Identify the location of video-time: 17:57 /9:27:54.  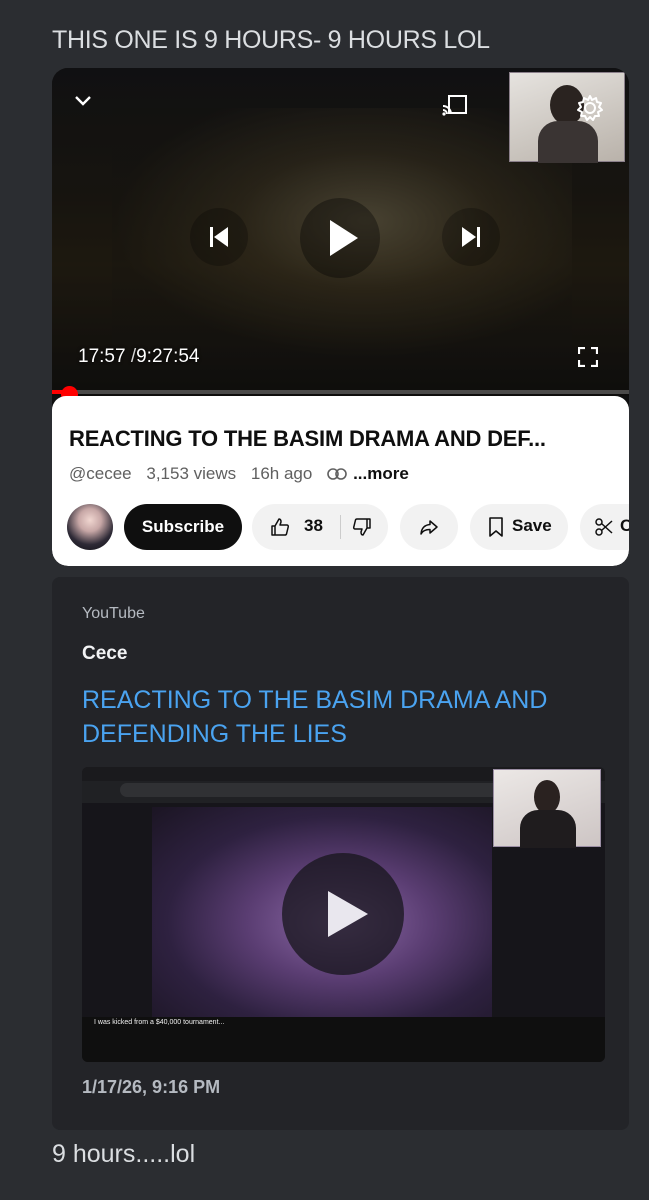
(139, 357).